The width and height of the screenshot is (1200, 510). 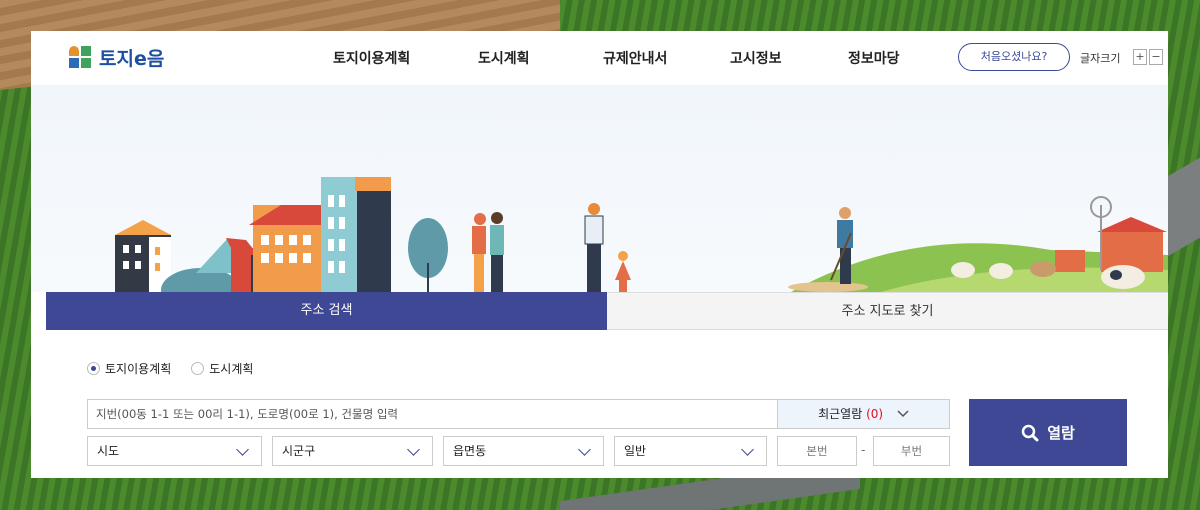 What do you see at coordinates (132, 59) in the screenshot?
I see `logo-text: 토지e음` at bounding box center [132, 59].